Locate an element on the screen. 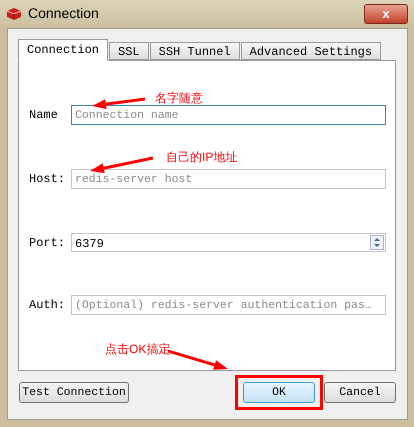 This screenshot has width=414, height=427. tab: Connection is located at coordinates (63, 50).